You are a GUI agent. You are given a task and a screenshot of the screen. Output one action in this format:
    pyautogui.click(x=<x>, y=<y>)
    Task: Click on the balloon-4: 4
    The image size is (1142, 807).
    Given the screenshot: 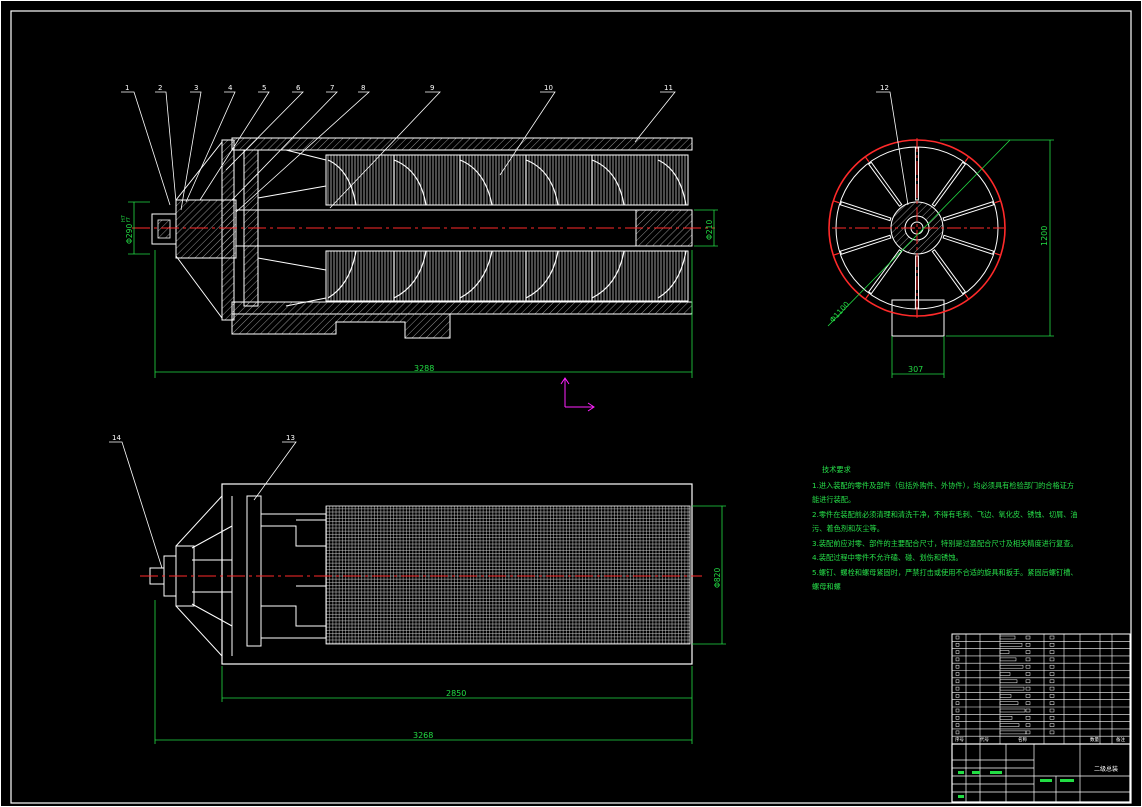 What is the action you would take?
    pyautogui.click(x=230, y=88)
    